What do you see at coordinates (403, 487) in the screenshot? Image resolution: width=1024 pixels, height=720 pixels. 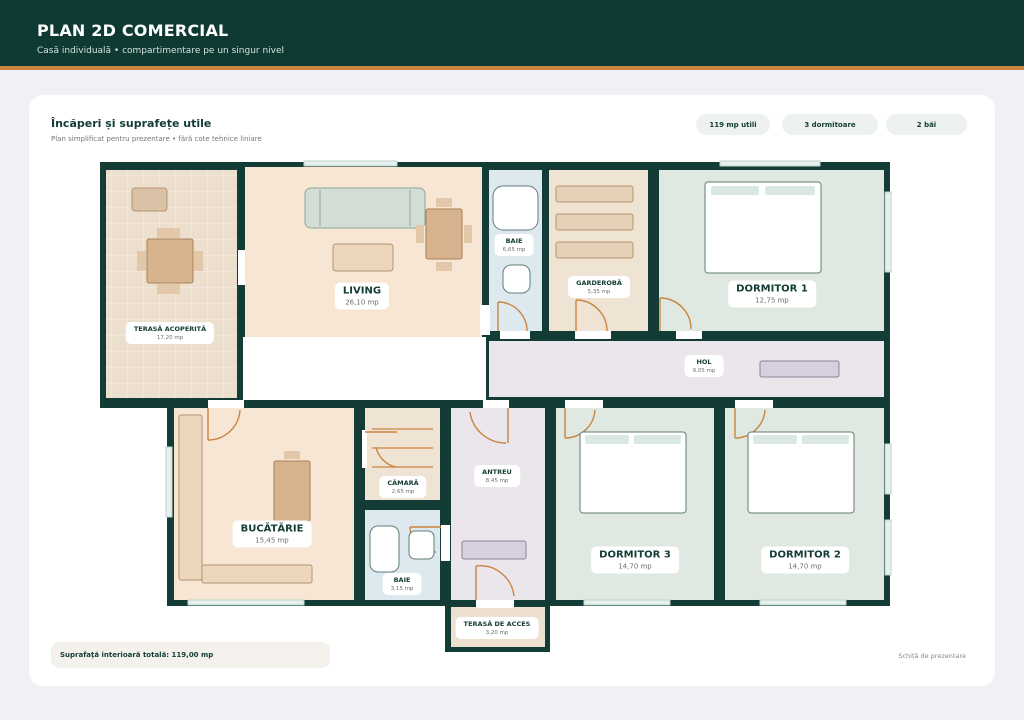 I see `room-label-camara: CĂMARĂ 2,65 mp` at bounding box center [403, 487].